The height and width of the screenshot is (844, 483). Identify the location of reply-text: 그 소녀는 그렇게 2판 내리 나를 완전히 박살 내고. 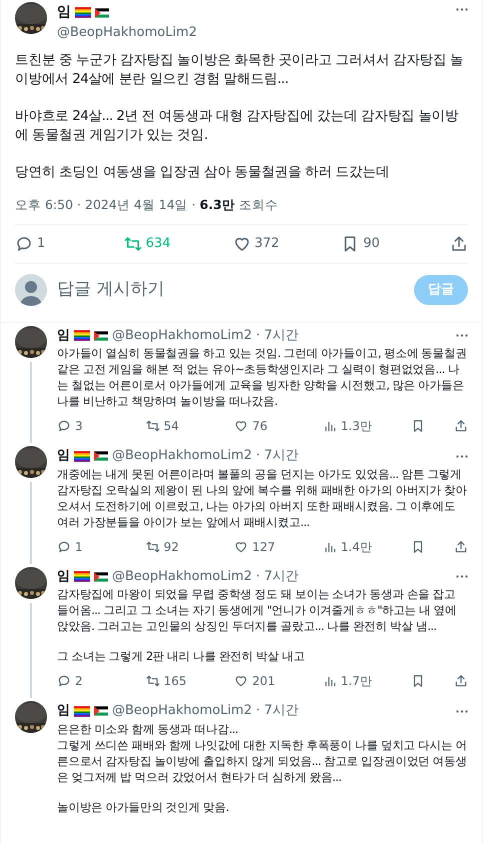
(181, 656).